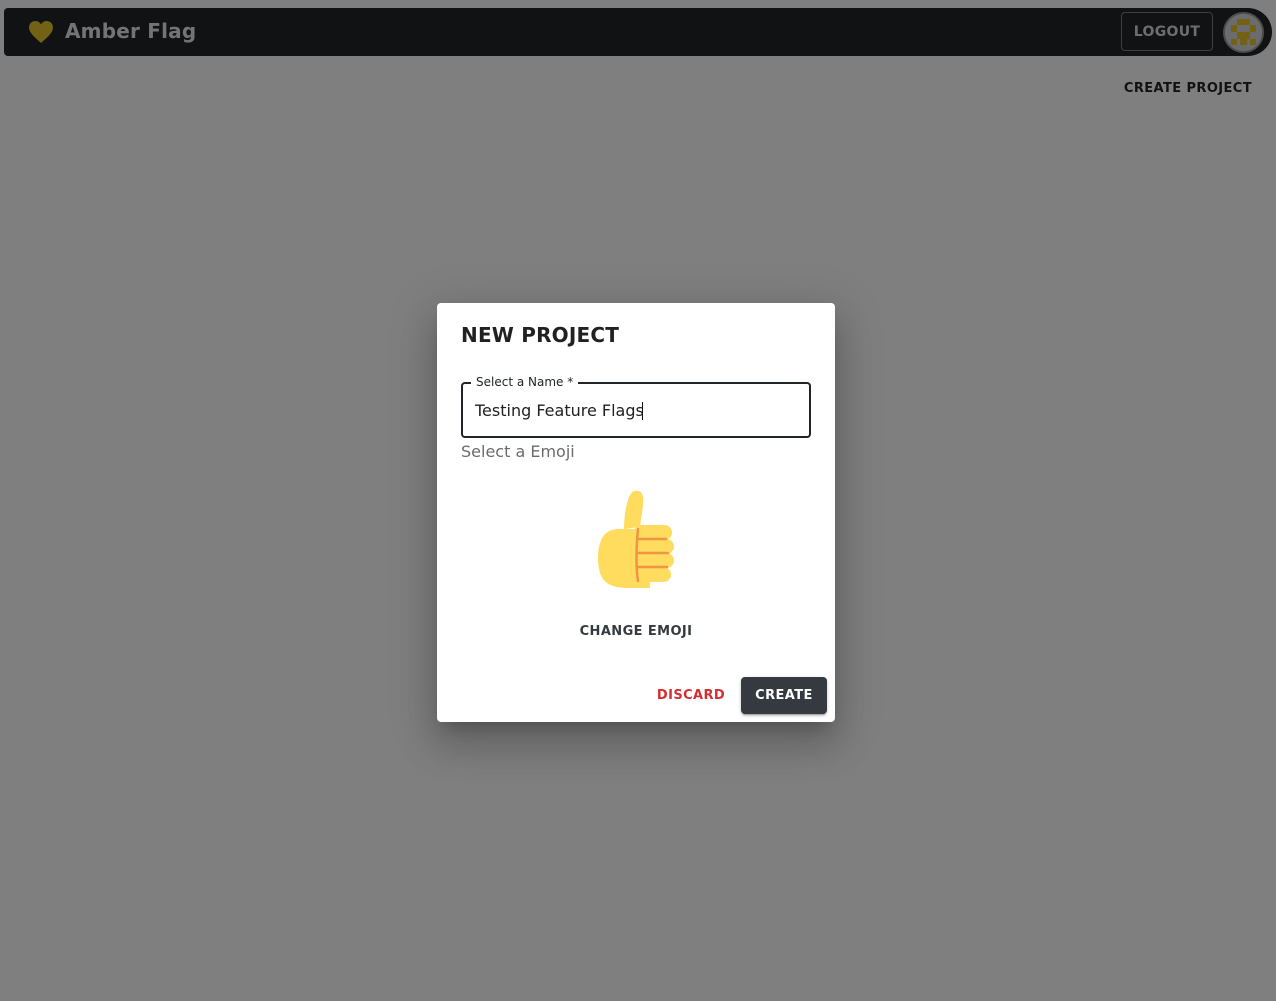 The image size is (1276, 1001). Describe the element at coordinates (518, 451) in the screenshot. I see `emoji-label: Select a Emoji` at that location.